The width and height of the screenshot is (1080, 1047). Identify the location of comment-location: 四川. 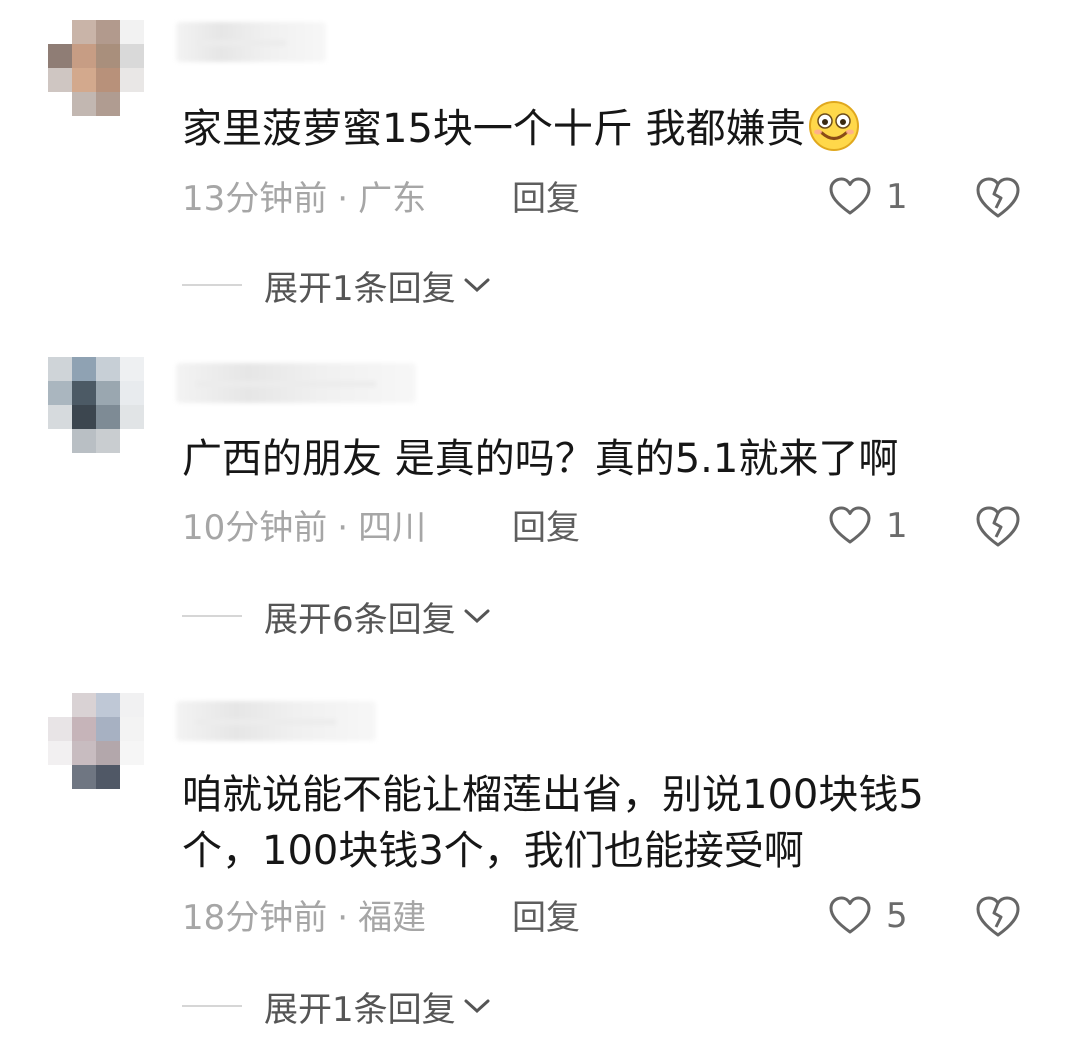
(392, 528).